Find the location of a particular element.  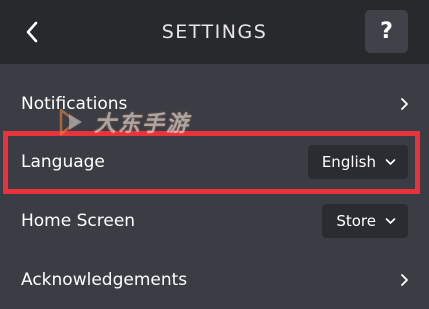

help-button: ? is located at coordinates (386, 31).